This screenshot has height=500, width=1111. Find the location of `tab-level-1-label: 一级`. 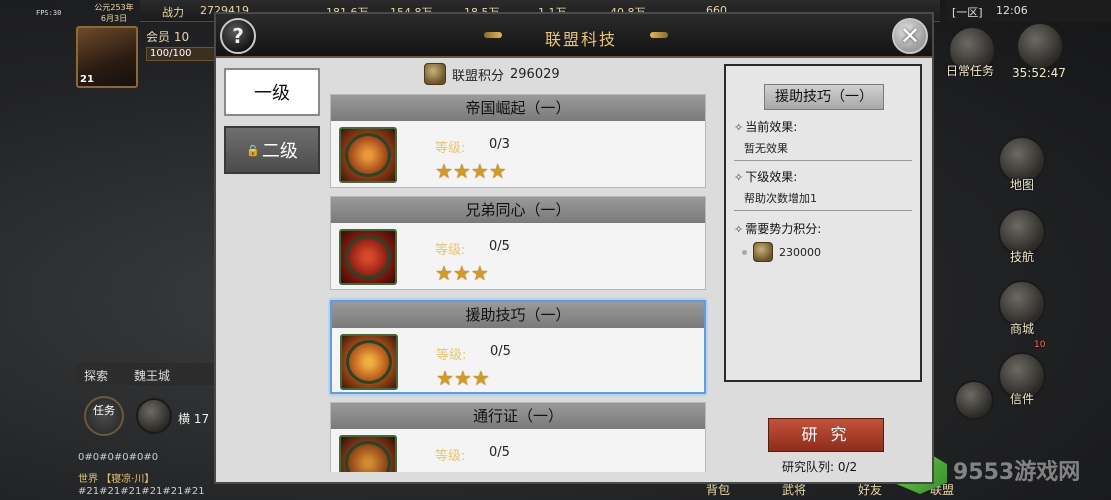

tab-level-1-label: 一级 is located at coordinates (272, 93).